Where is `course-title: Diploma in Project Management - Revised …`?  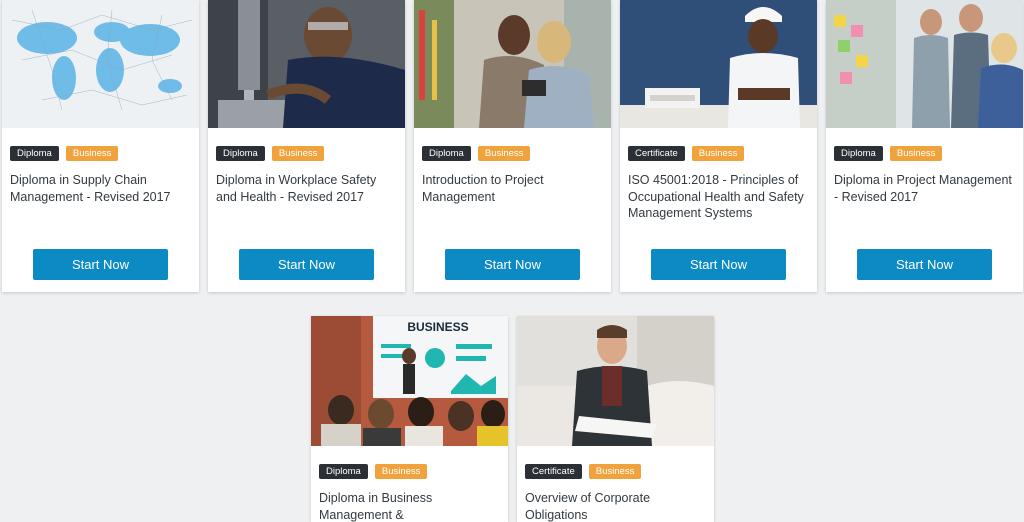
course-title: Diploma in Project Management - Revised … is located at coordinates (926, 188).